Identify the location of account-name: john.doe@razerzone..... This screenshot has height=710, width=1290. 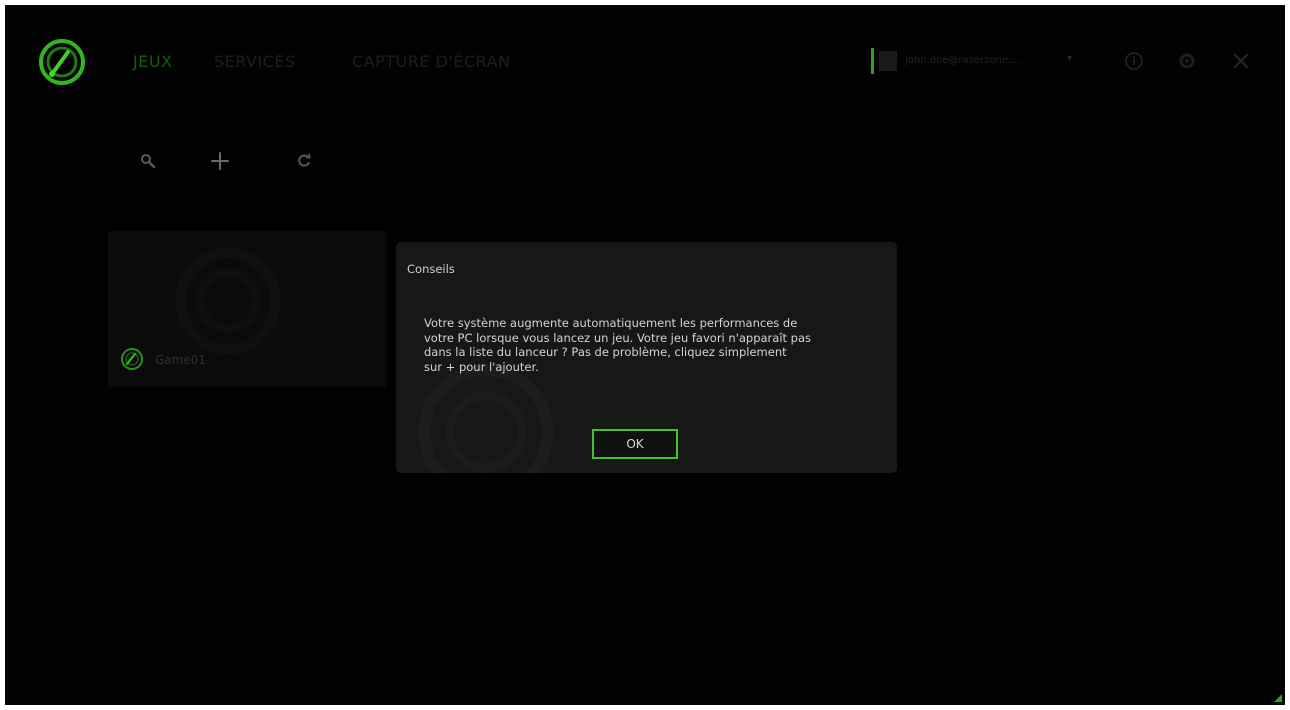
(963, 60).